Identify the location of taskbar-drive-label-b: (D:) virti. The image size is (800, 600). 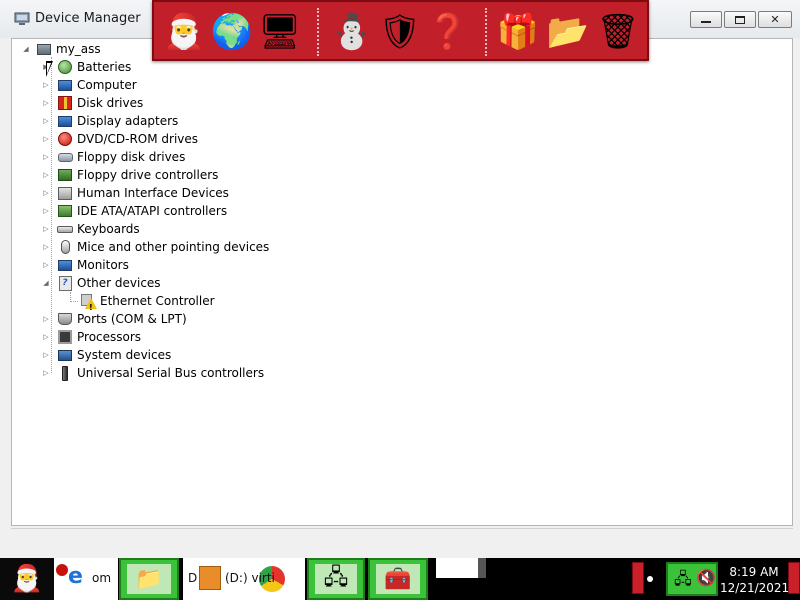
(250, 578).